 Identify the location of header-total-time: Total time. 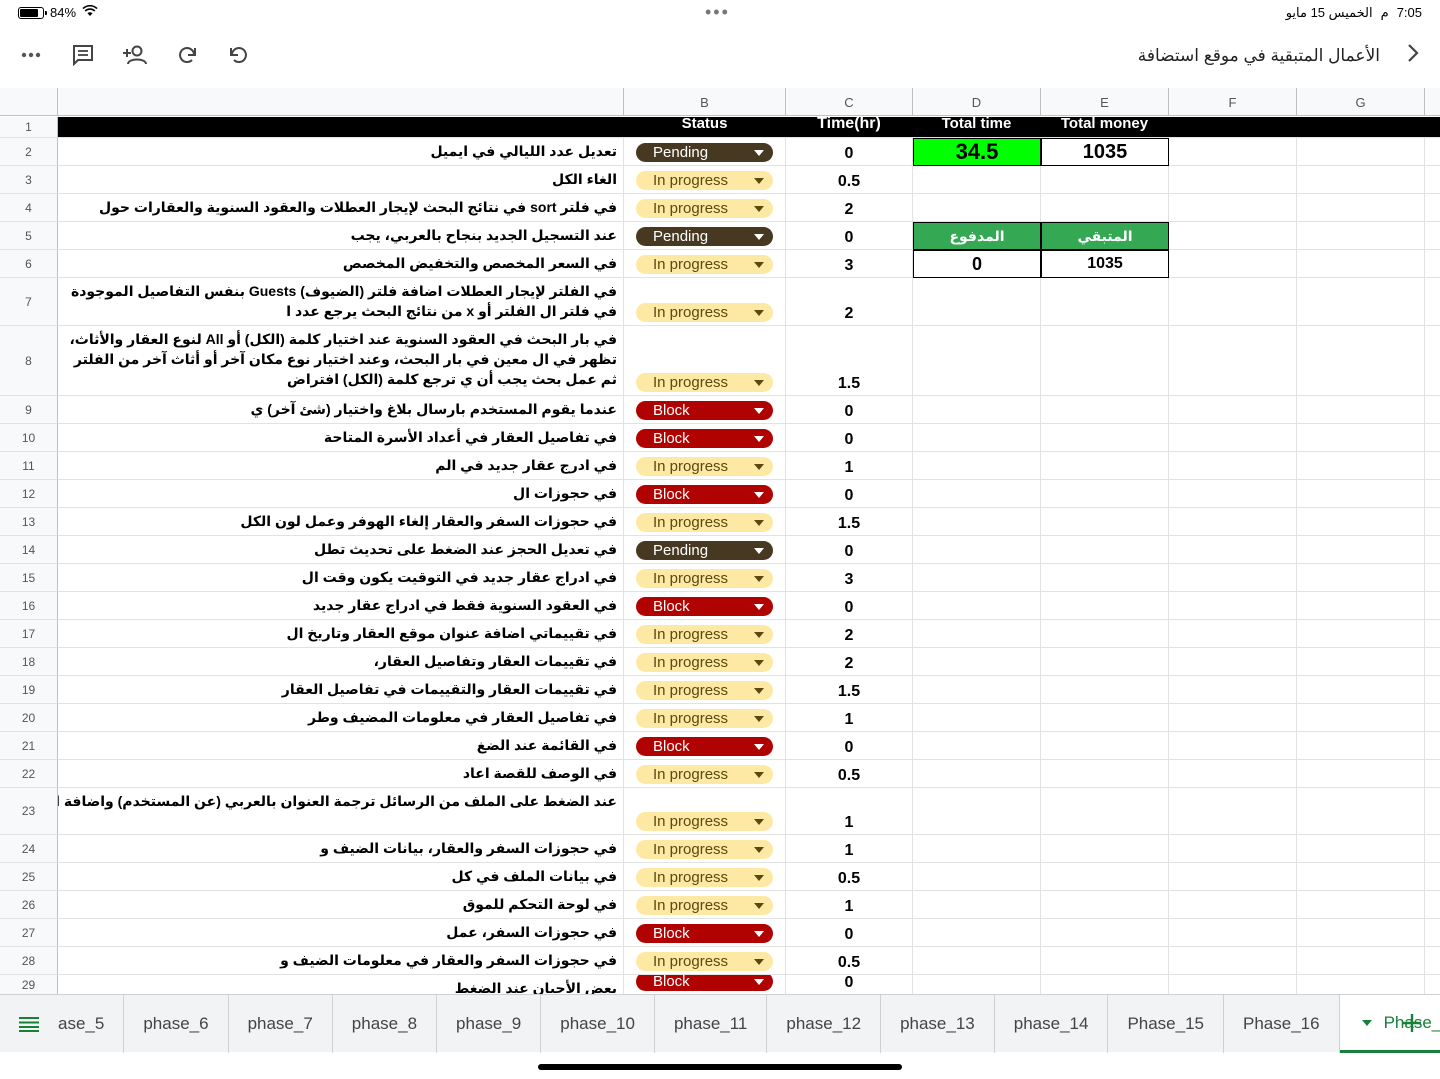
(977, 127).